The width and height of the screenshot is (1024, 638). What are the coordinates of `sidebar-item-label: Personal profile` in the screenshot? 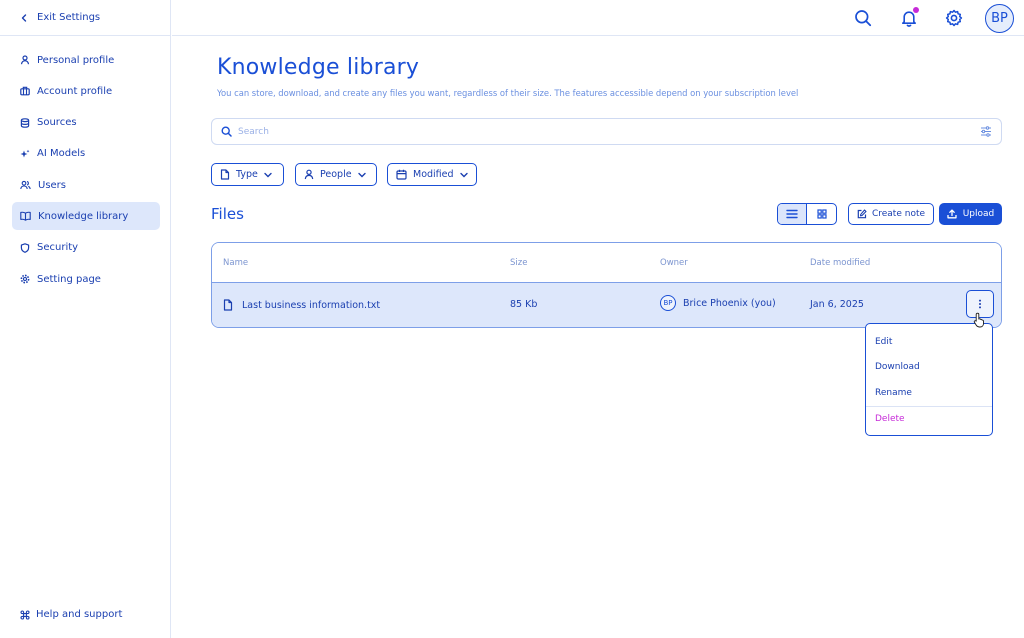 It's located at (76, 60).